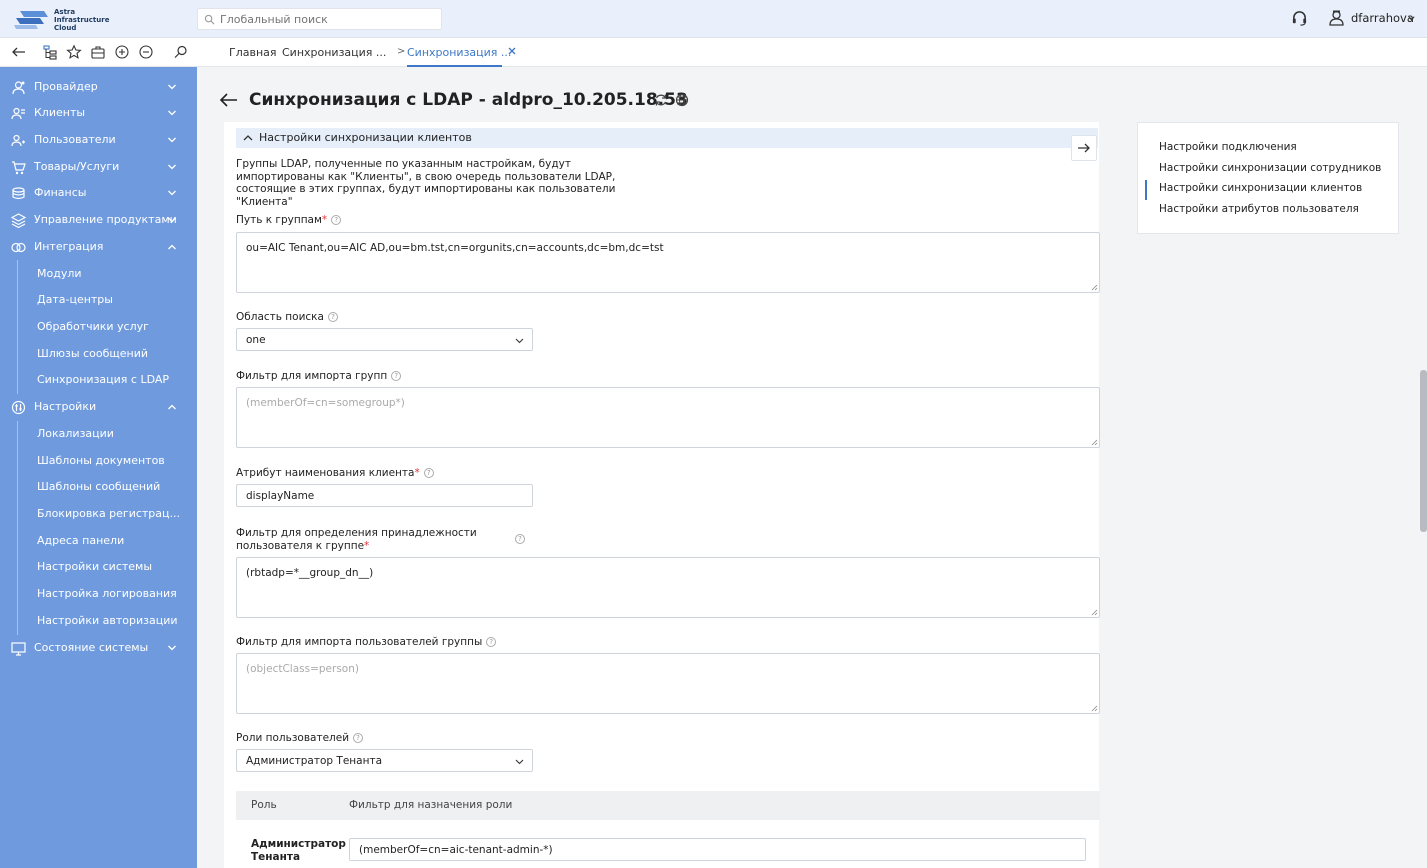 The image size is (1427, 868). What do you see at coordinates (69, 19) in the screenshot?
I see `app-logo: Astra Infrastructure Cloud` at bounding box center [69, 19].